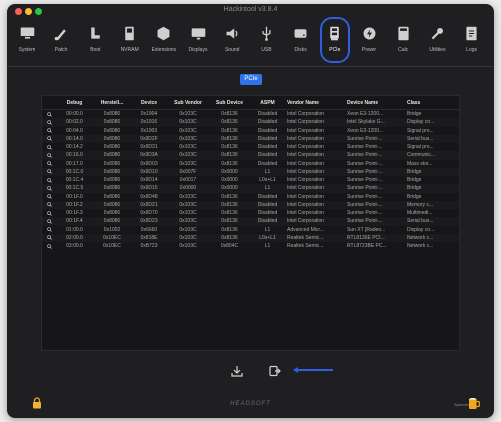 This screenshot has width=501, height=422. I want to click on toolbar-item-usb: USB, so click(266, 41).